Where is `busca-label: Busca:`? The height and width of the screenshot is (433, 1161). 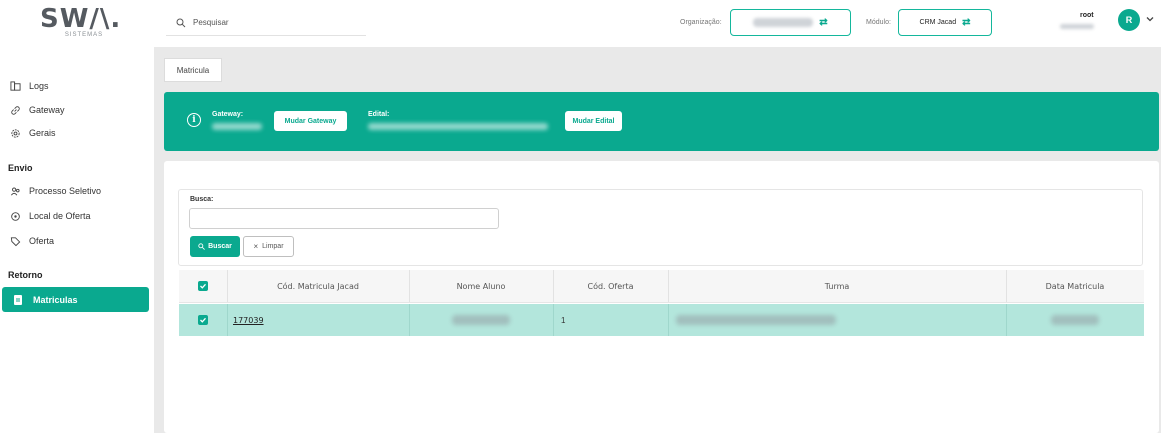
busca-label: Busca: is located at coordinates (202, 199).